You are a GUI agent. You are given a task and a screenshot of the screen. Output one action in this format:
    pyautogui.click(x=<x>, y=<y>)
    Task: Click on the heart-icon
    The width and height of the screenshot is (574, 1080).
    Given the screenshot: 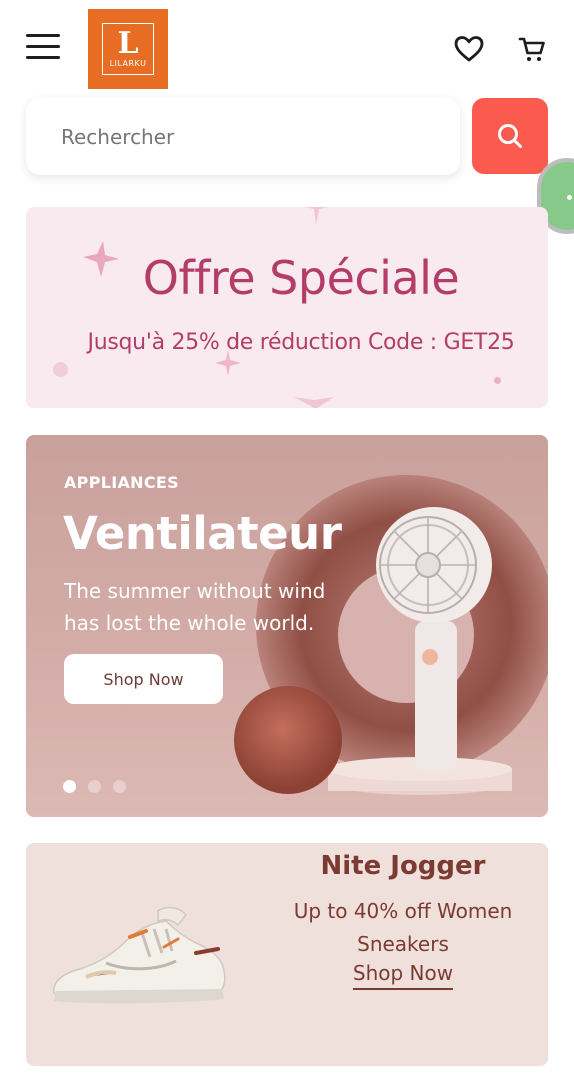 What is the action you would take?
    pyautogui.click(x=469, y=49)
    